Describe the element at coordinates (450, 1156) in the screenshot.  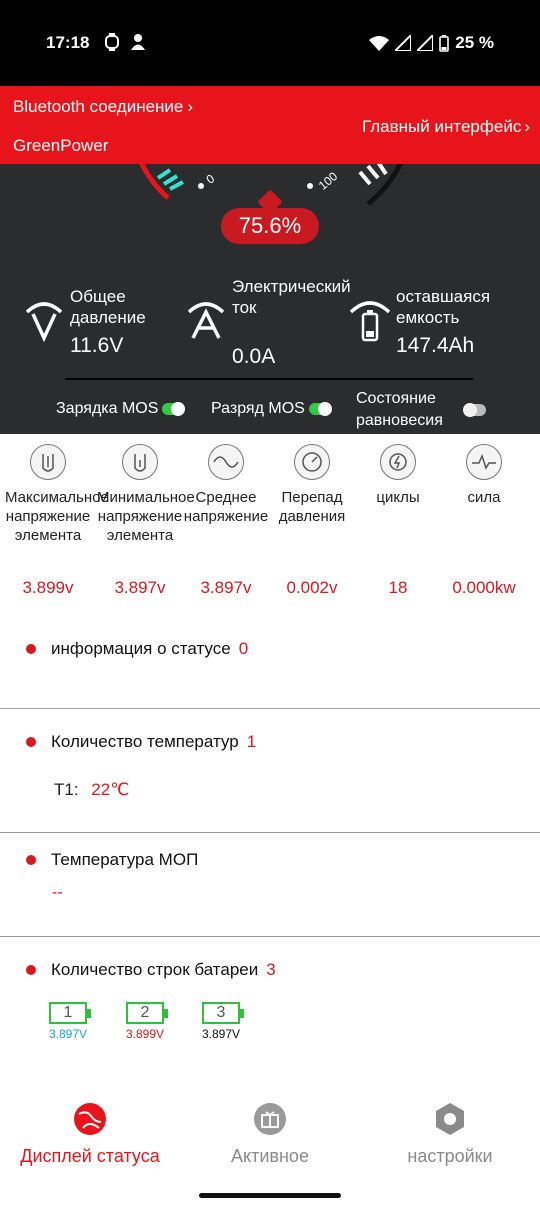
I see `nav-label: настройки` at that location.